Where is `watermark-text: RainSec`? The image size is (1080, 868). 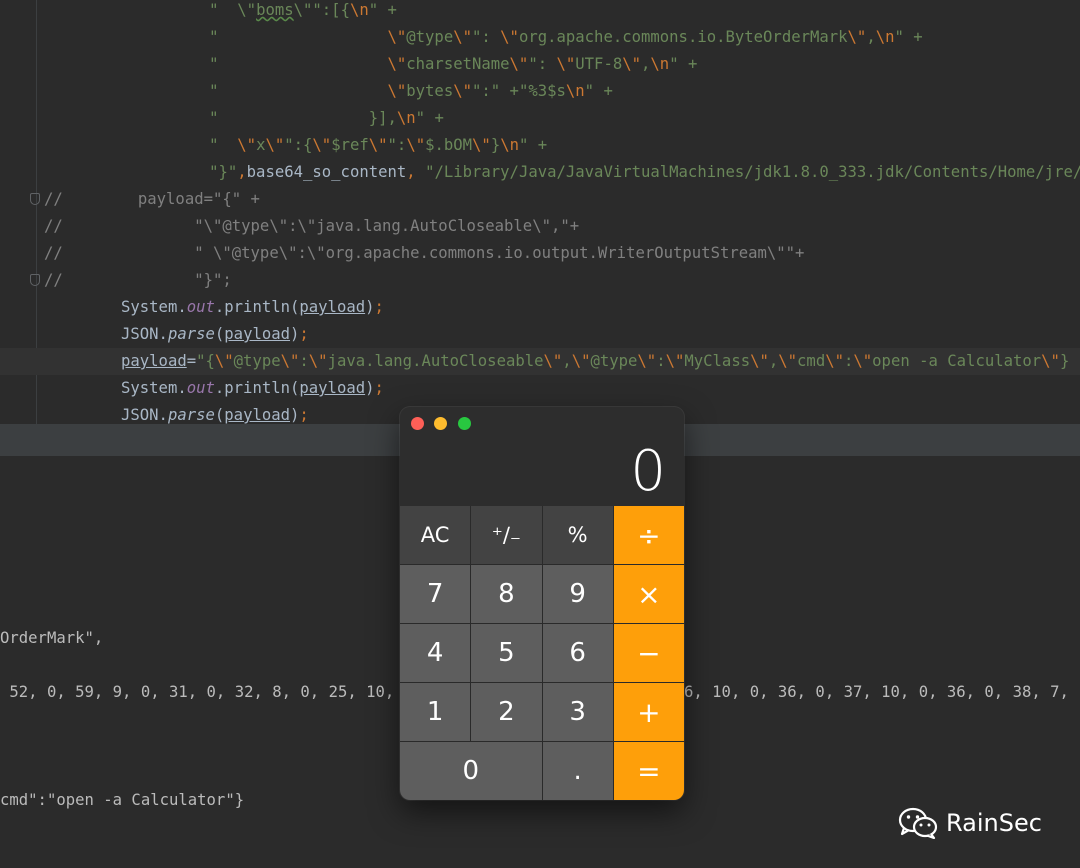 watermark-text: RainSec is located at coordinates (994, 823).